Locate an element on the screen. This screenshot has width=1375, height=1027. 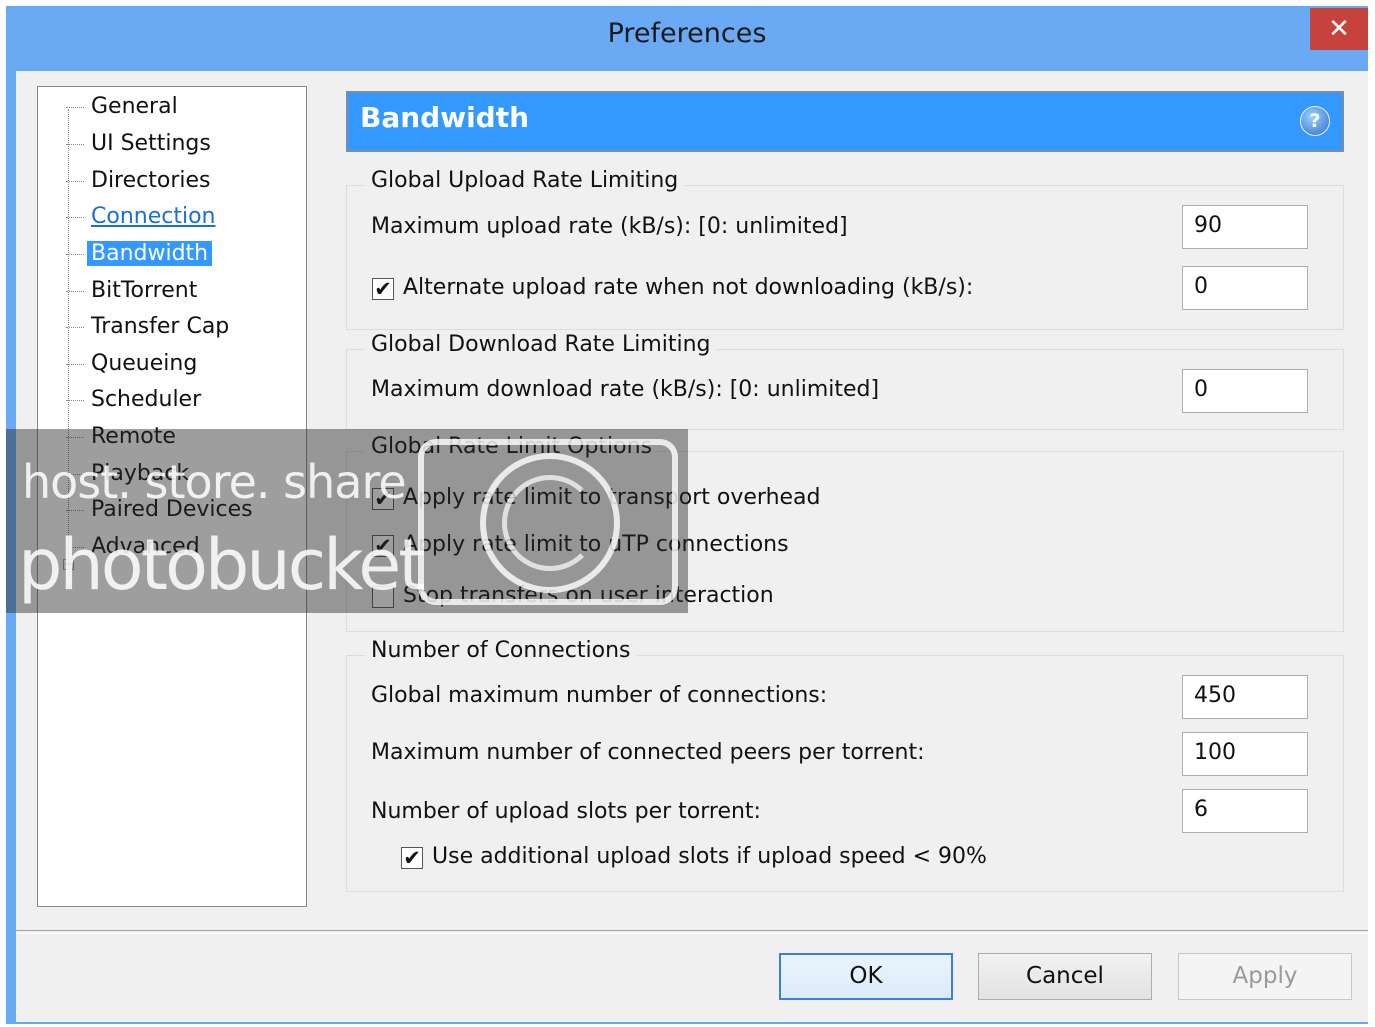
max-upload-field: 90 is located at coordinates (1245, 227).